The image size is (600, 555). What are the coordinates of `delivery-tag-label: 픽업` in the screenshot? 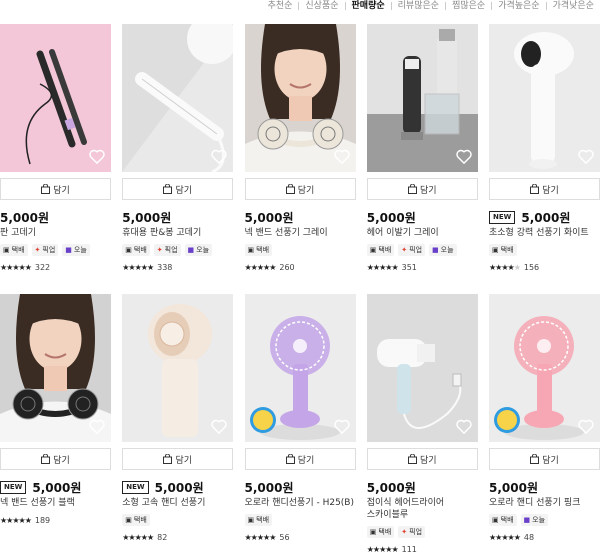 It's located at (171, 250).